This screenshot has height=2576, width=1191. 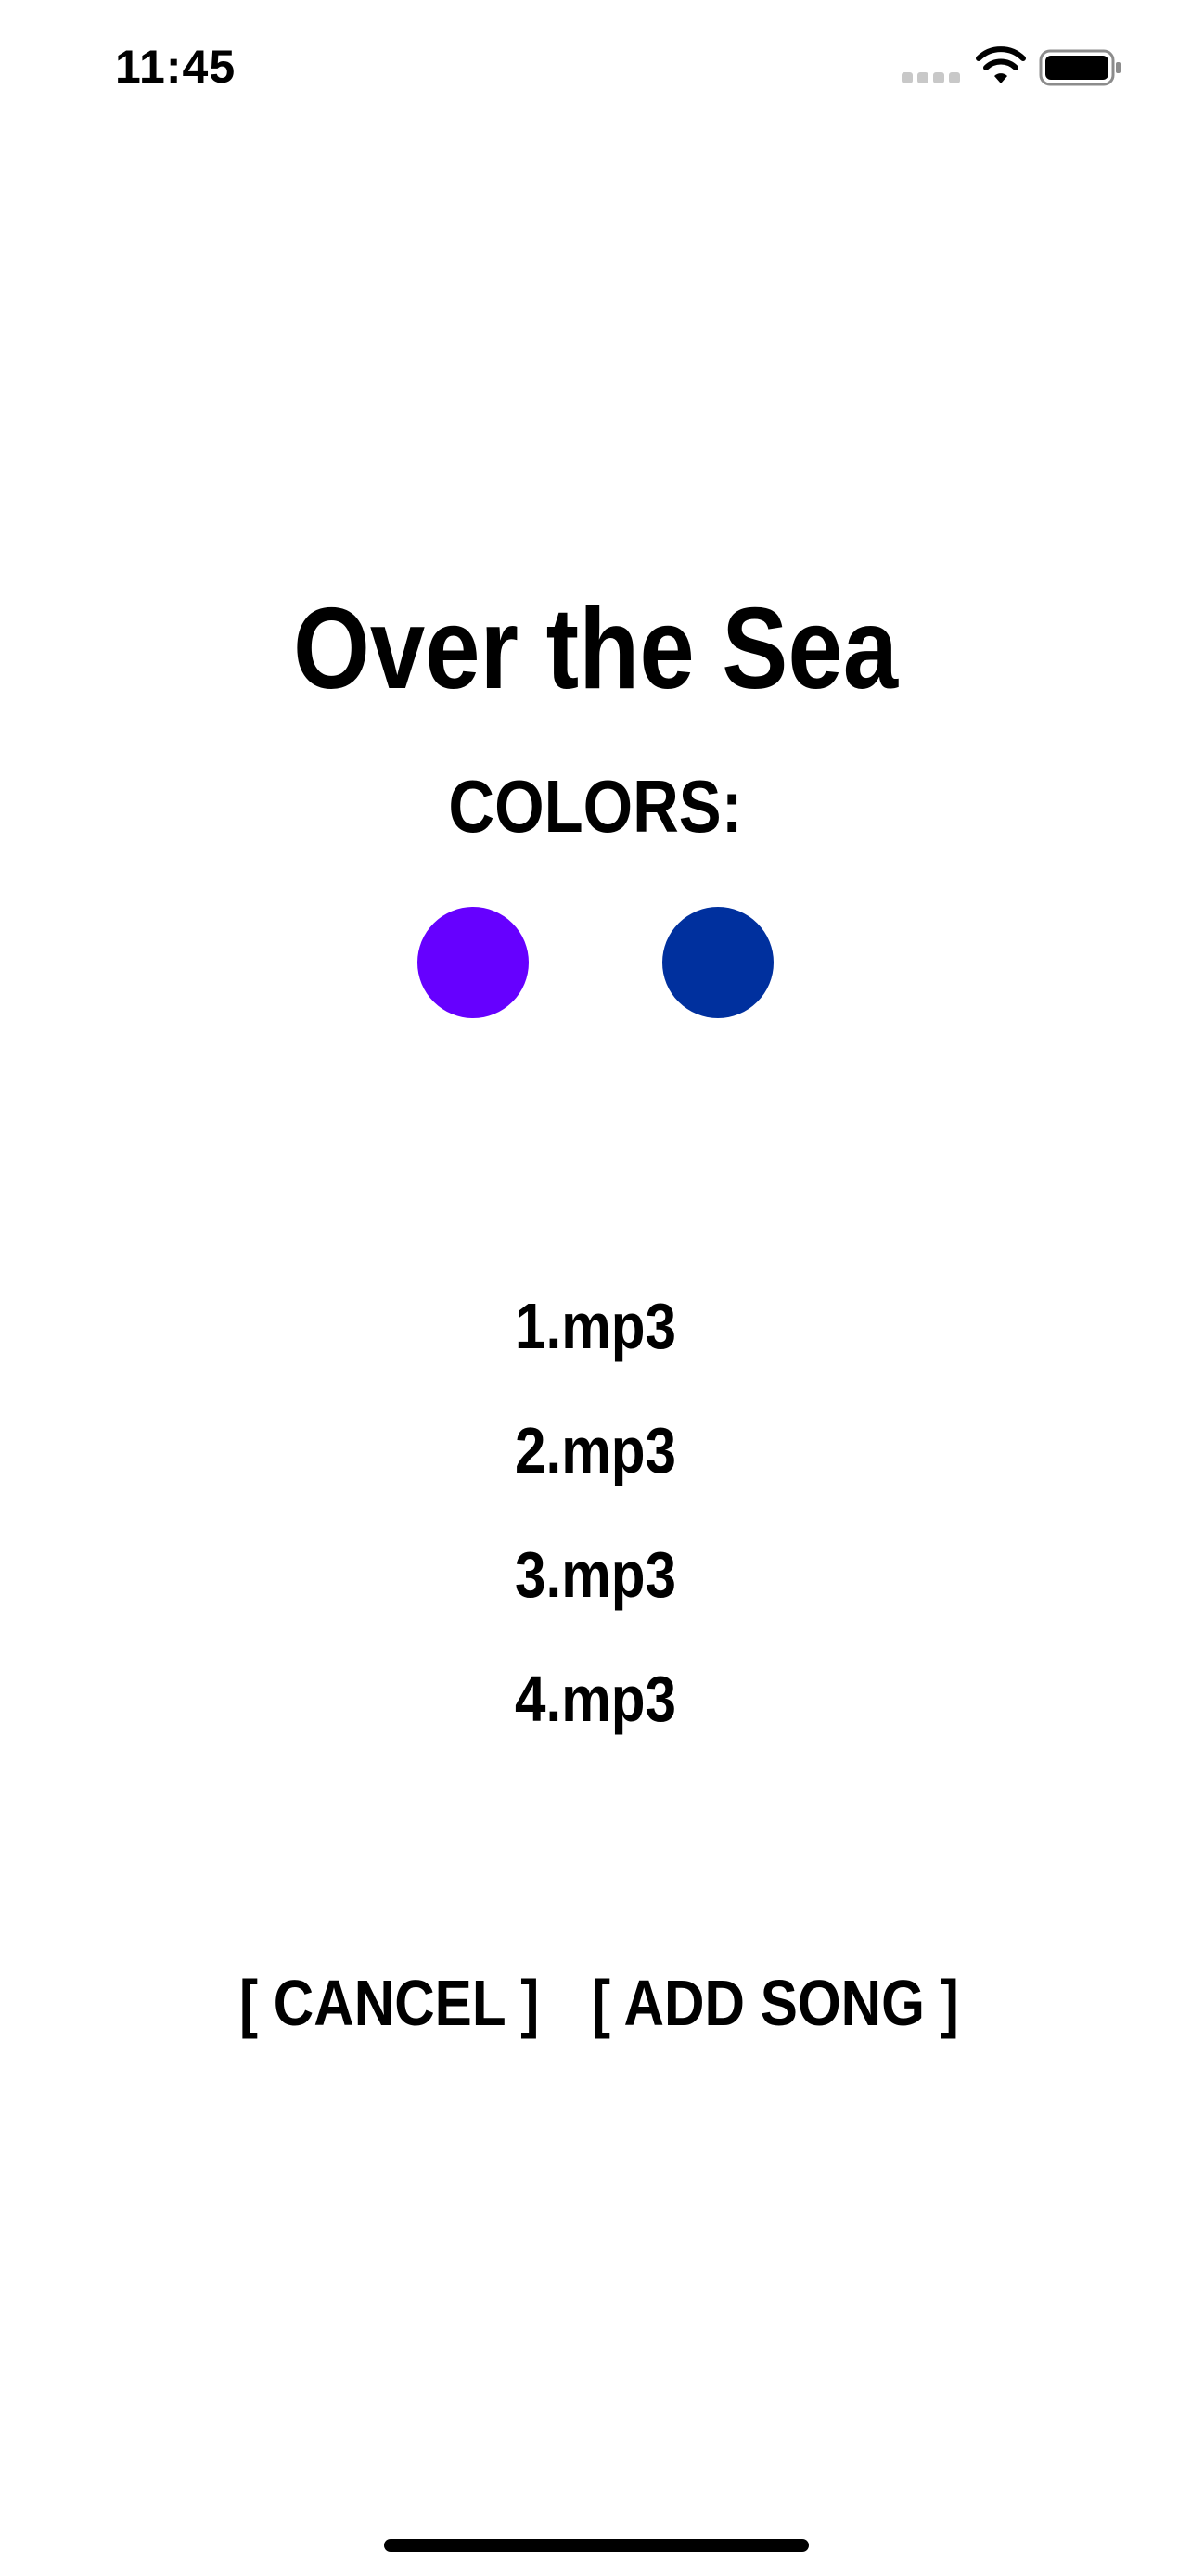 What do you see at coordinates (595, 1342) in the screenshot?
I see `song-item: 1.mp3` at bounding box center [595, 1342].